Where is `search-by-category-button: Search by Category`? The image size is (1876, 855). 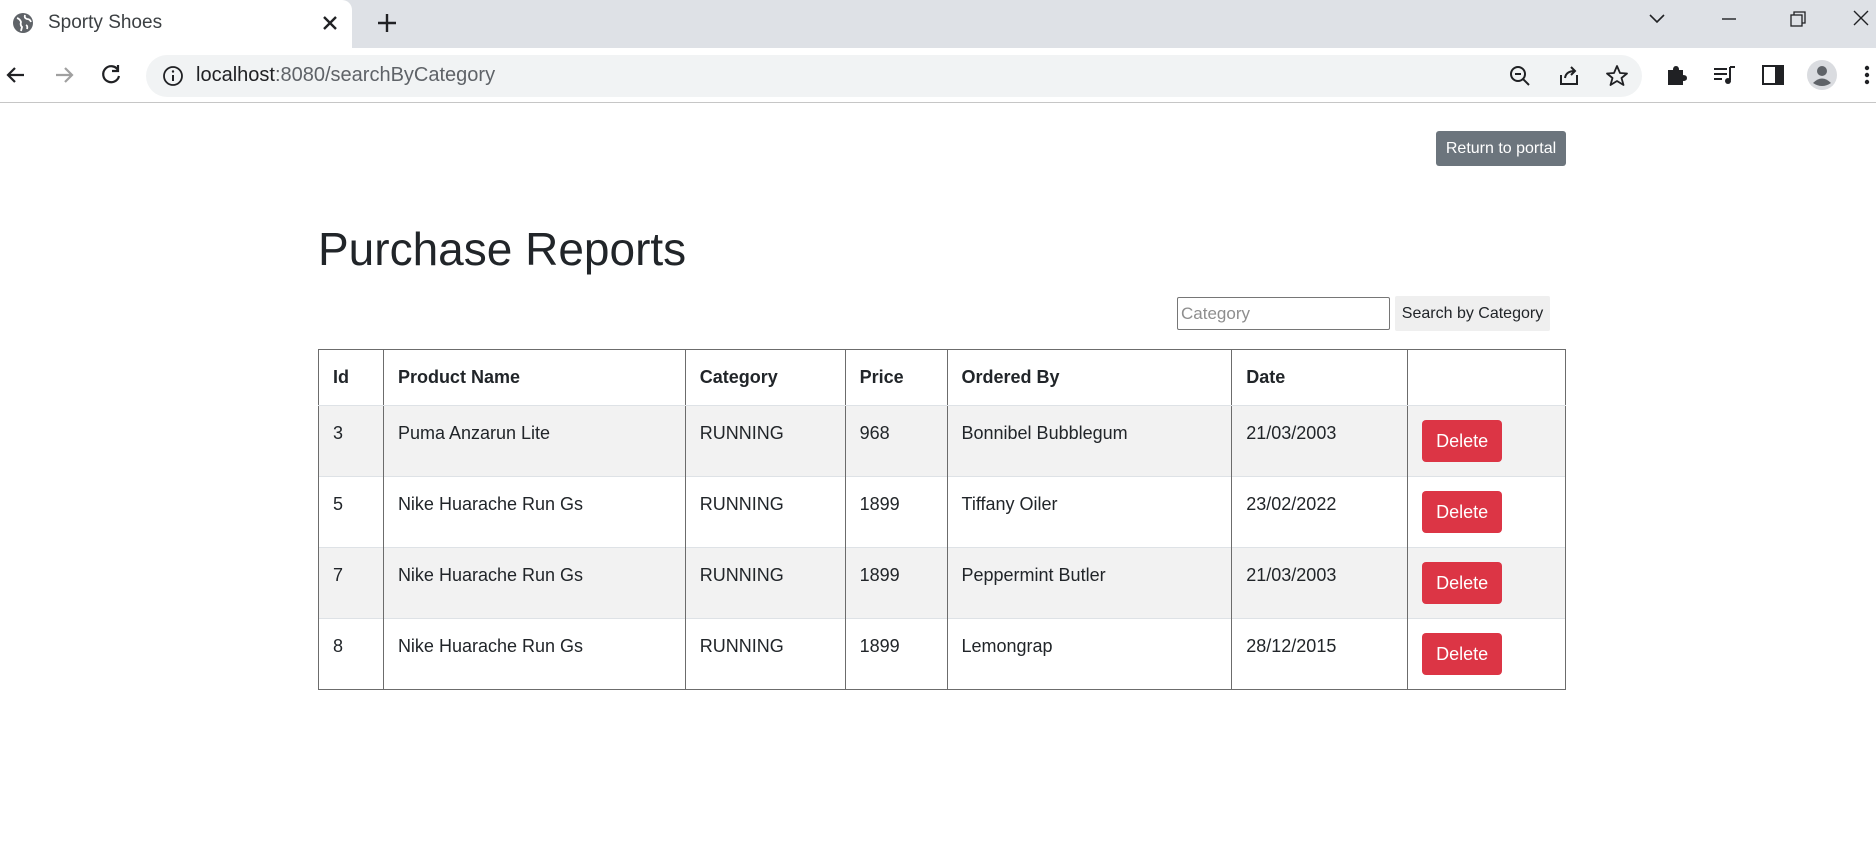 search-by-category-button: Search by Category is located at coordinates (1472, 313).